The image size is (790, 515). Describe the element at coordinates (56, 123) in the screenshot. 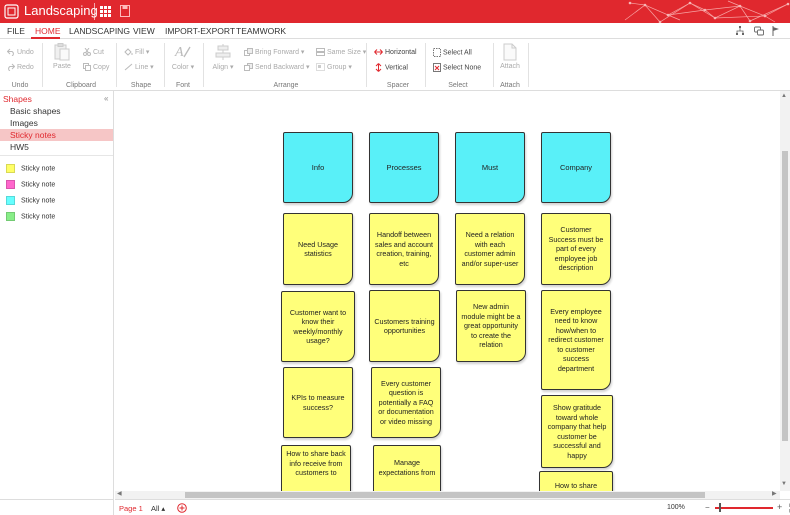

I see `category-images: Images` at that location.